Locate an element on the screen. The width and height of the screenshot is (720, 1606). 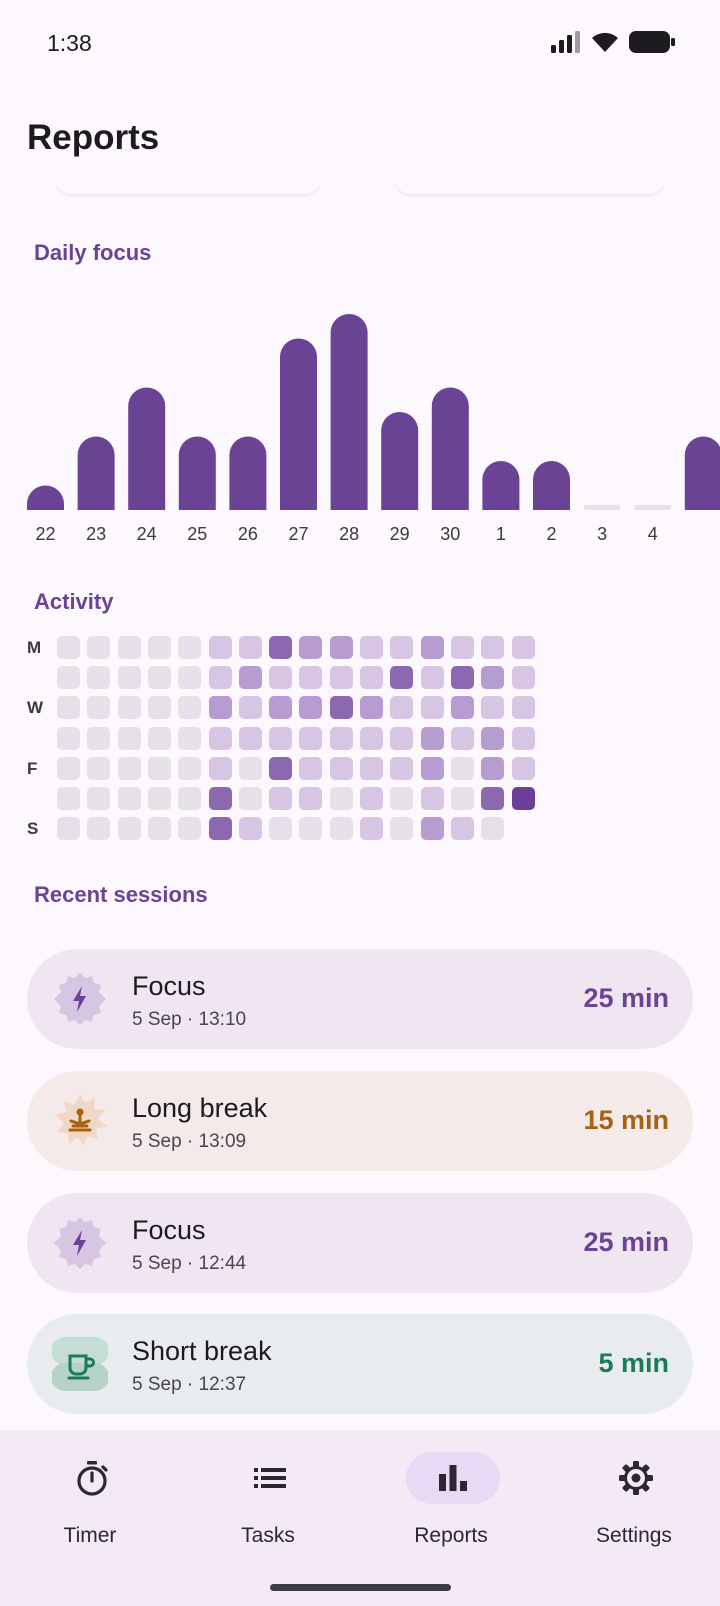
nav-item-timer: Timer is located at coordinates (90, 1495).